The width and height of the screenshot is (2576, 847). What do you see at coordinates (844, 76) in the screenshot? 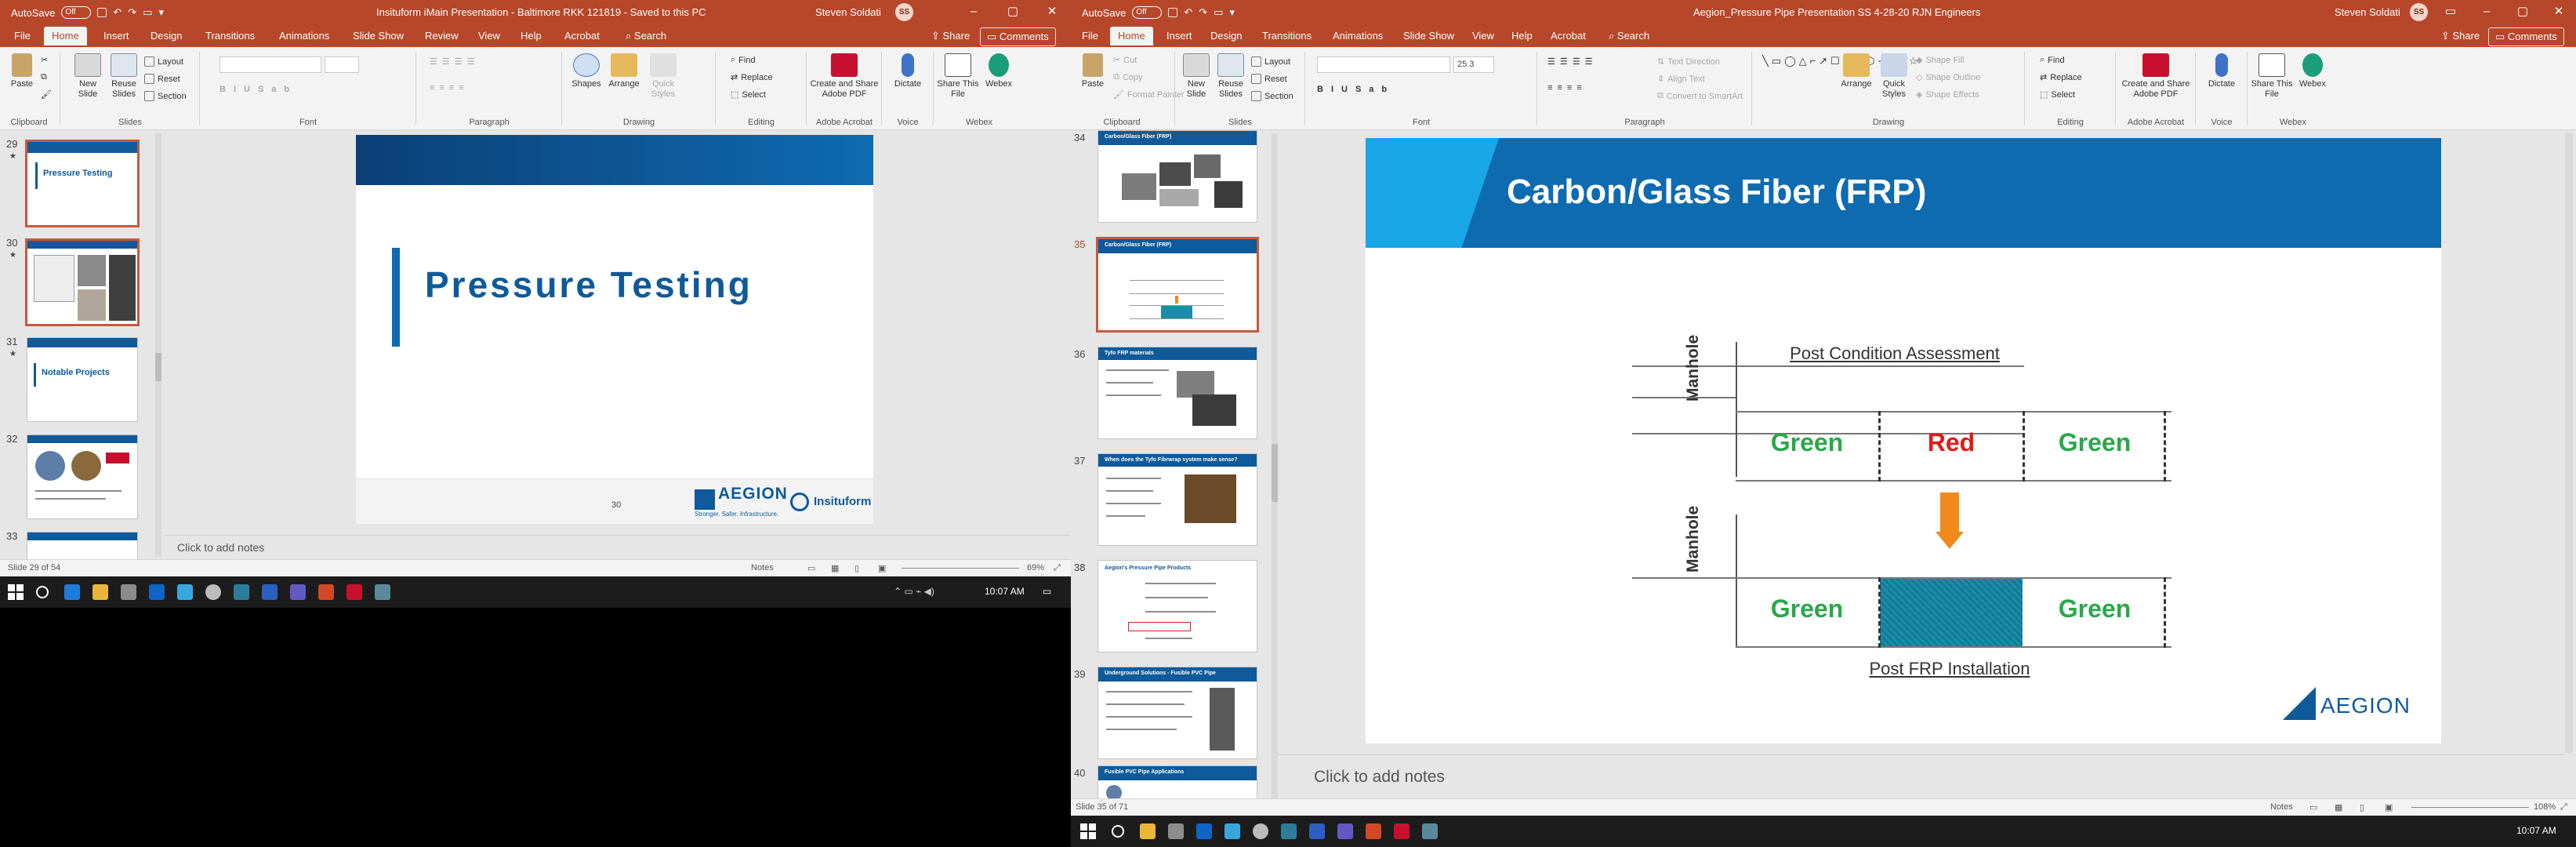
I see `create-share-pdf-button: Create and Share Adobe PDF` at bounding box center [844, 76].